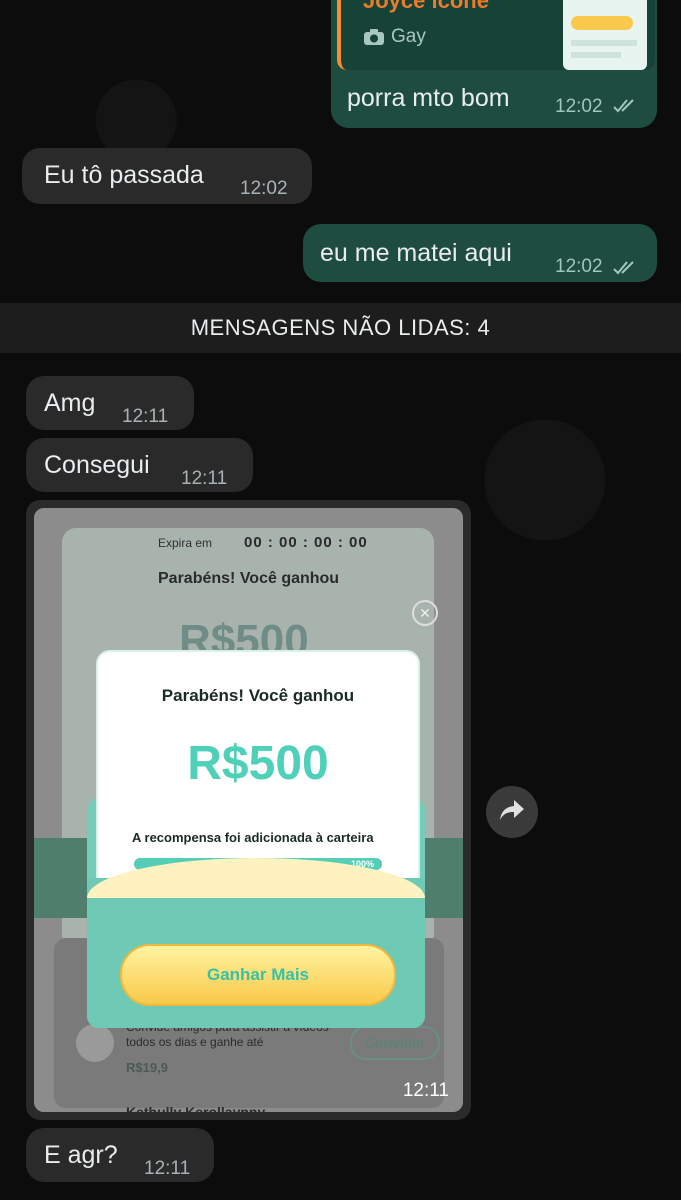 The width and height of the screenshot is (681, 1200). I want to click on incoming-message: Eu tô passada 12:02, so click(167, 176).